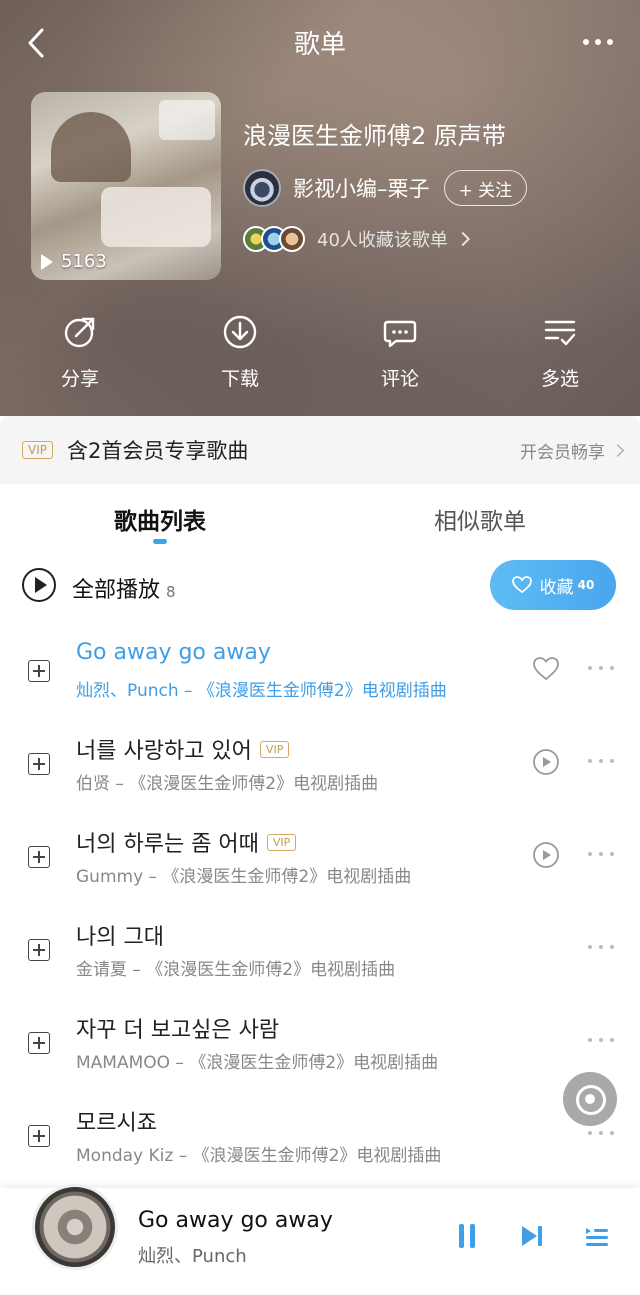 The height and width of the screenshot is (1295, 640). What do you see at coordinates (374, 136) in the screenshot?
I see `playlist-title: 浪漫医生金师傅2 原声带` at bounding box center [374, 136].